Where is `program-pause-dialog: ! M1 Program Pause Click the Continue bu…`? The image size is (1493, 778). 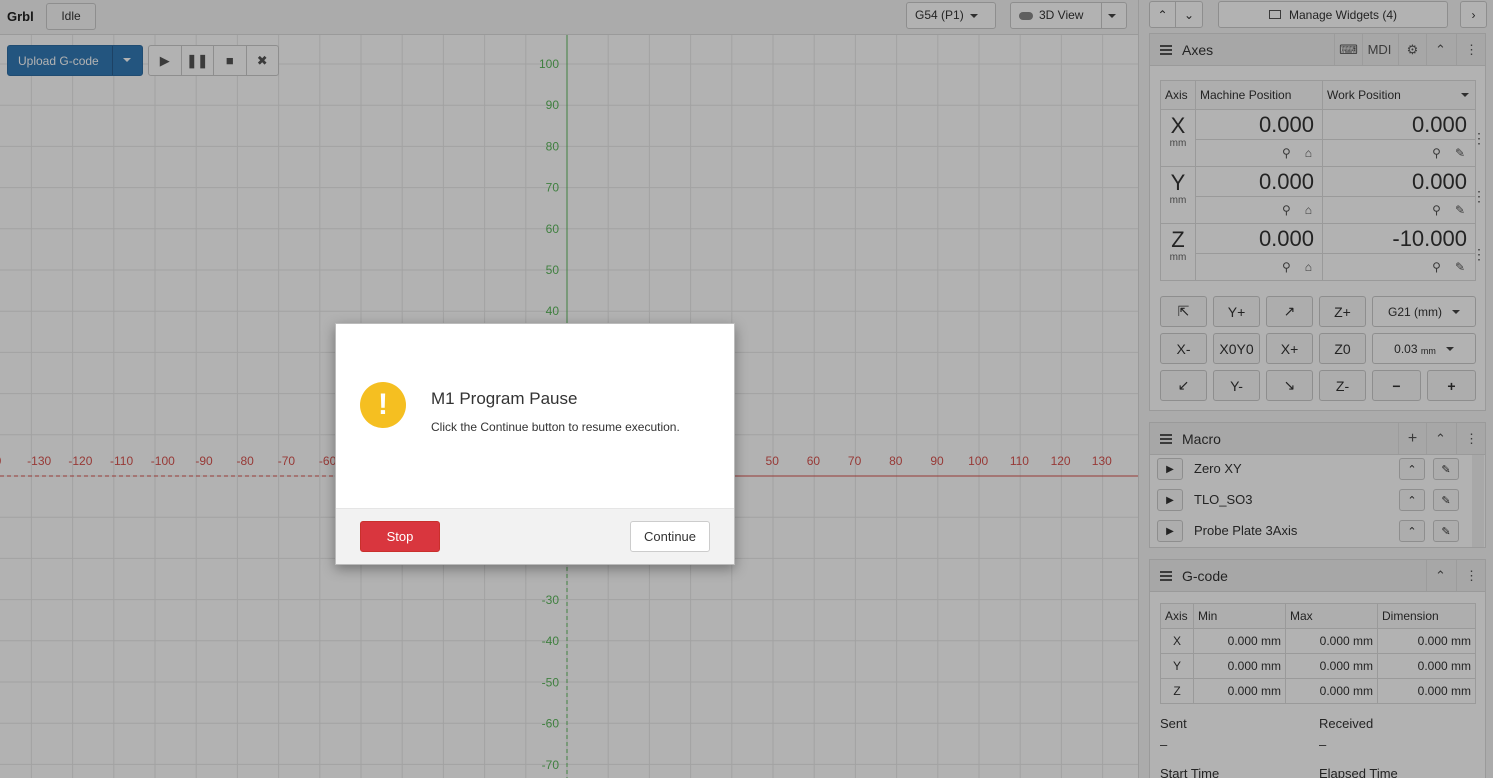
program-pause-dialog: ! M1 Program Pause Click the Continue bu… is located at coordinates (535, 444).